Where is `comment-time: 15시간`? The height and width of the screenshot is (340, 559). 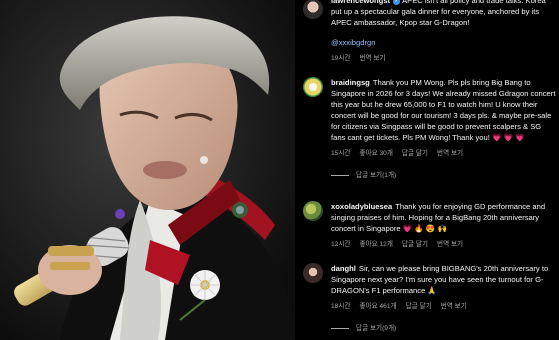
comment-time: 15시간 is located at coordinates (341, 153).